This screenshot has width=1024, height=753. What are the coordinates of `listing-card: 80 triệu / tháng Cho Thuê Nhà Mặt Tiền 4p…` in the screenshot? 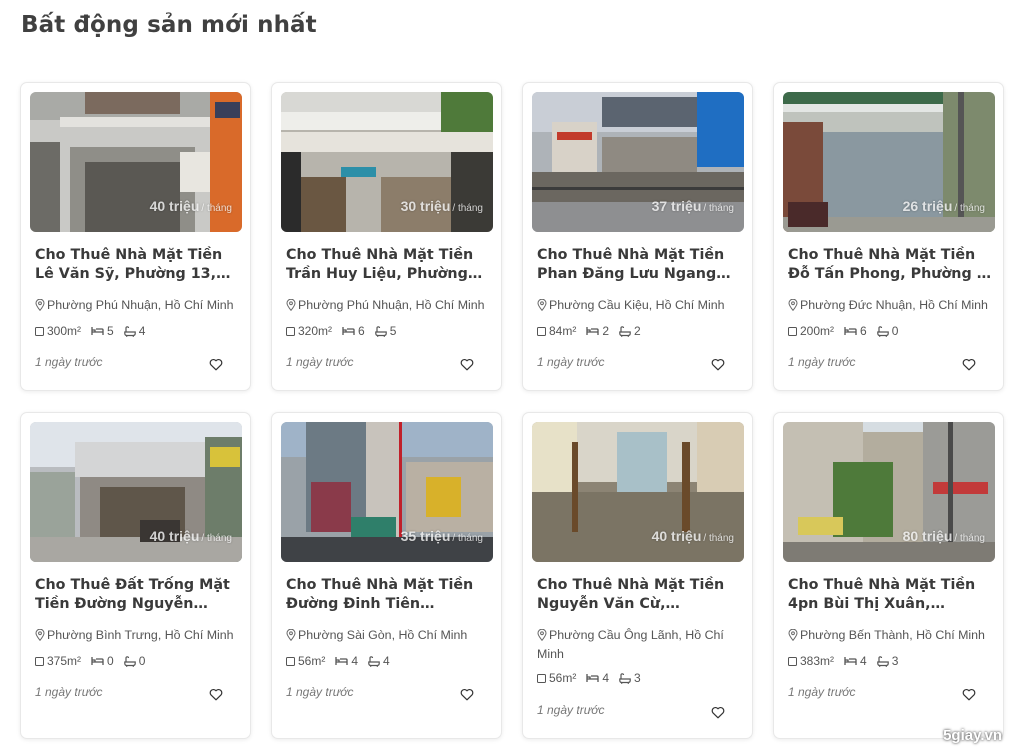 It's located at (888, 575).